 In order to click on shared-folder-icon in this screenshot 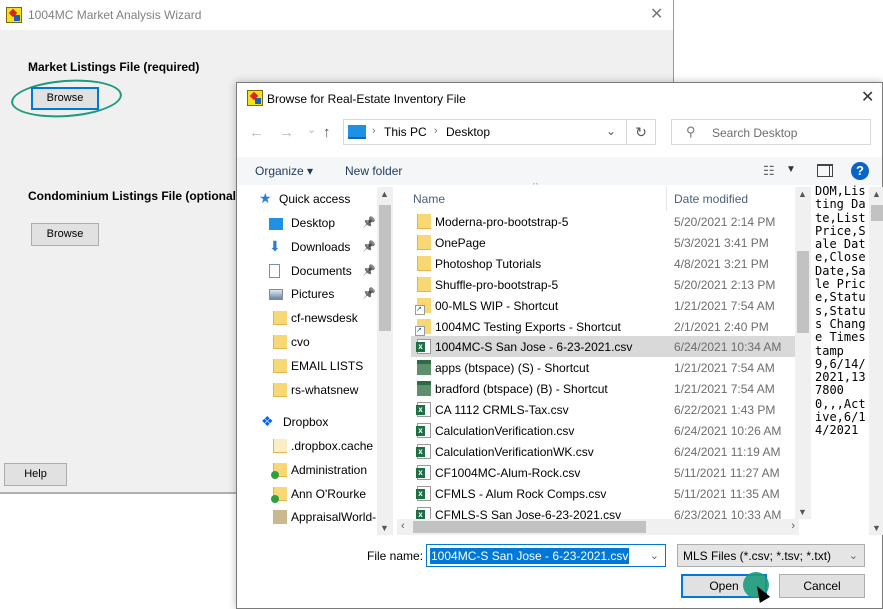, I will do `click(280, 517)`.